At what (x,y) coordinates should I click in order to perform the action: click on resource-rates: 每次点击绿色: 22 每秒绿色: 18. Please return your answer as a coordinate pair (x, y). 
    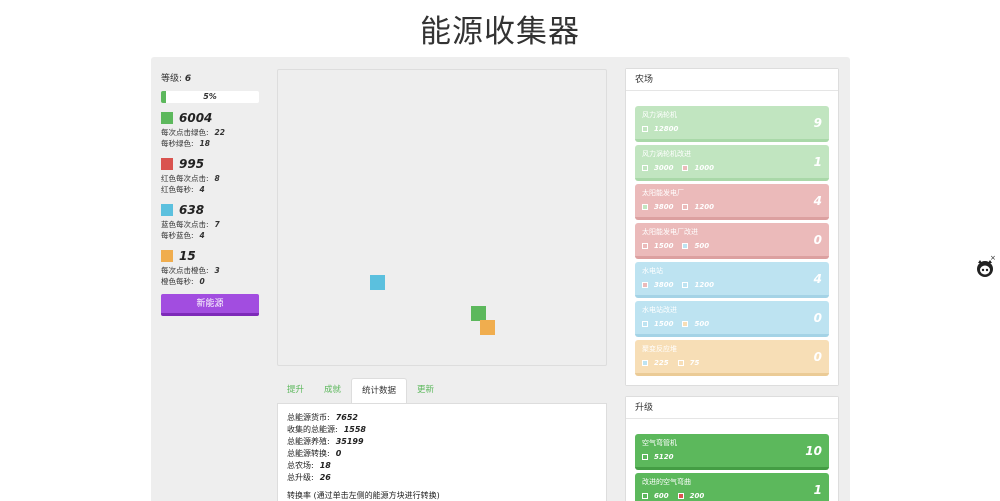
    Looking at the image, I should click on (211, 138).